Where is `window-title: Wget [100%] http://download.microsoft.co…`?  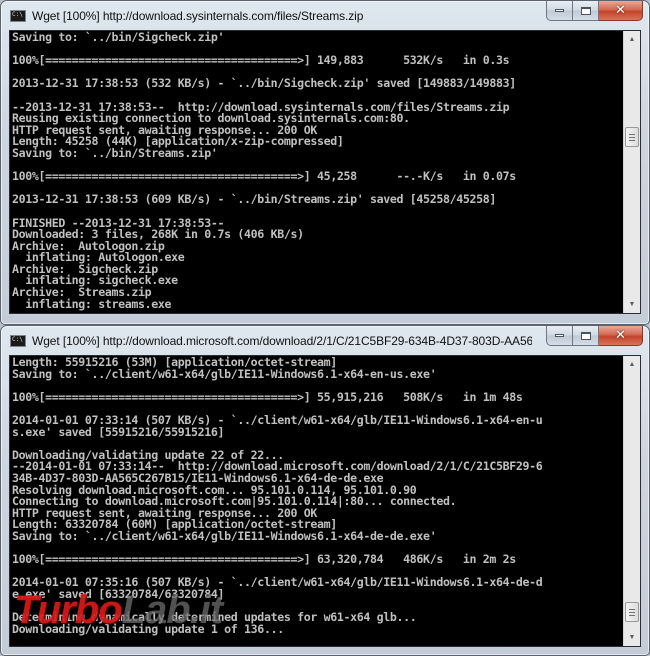
window-title: Wget [100%] http://download.microsoft.co… is located at coordinates (282, 340).